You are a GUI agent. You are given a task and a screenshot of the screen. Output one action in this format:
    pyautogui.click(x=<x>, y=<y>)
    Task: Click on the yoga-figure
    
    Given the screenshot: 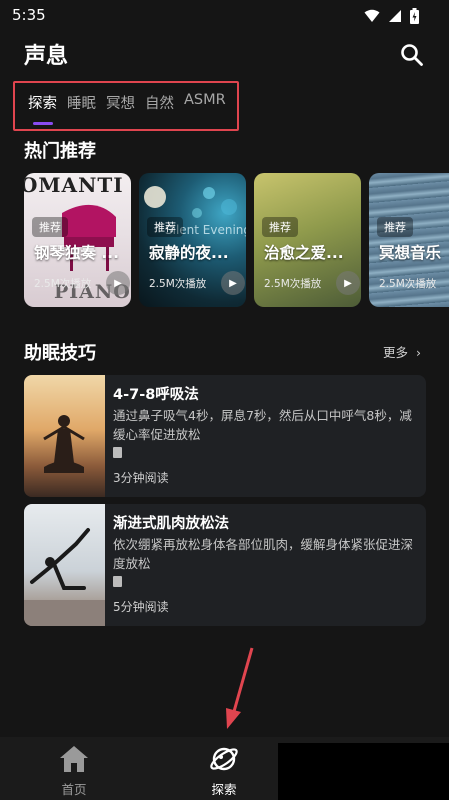 What is the action you would take?
    pyautogui.click(x=64, y=577)
    